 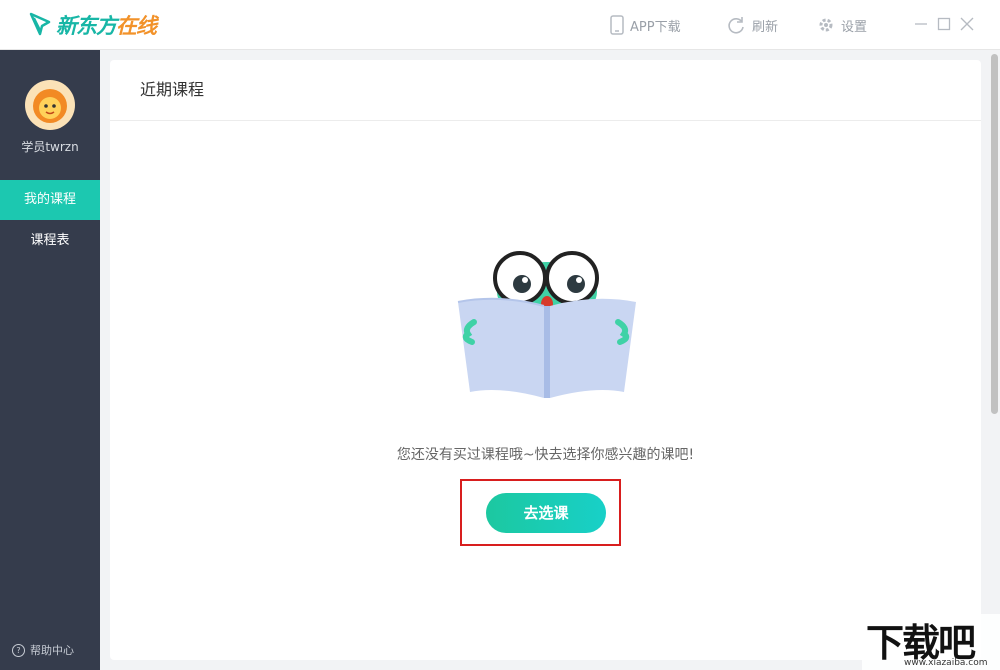 What do you see at coordinates (736, 25) in the screenshot?
I see `refresh-icon` at bounding box center [736, 25].